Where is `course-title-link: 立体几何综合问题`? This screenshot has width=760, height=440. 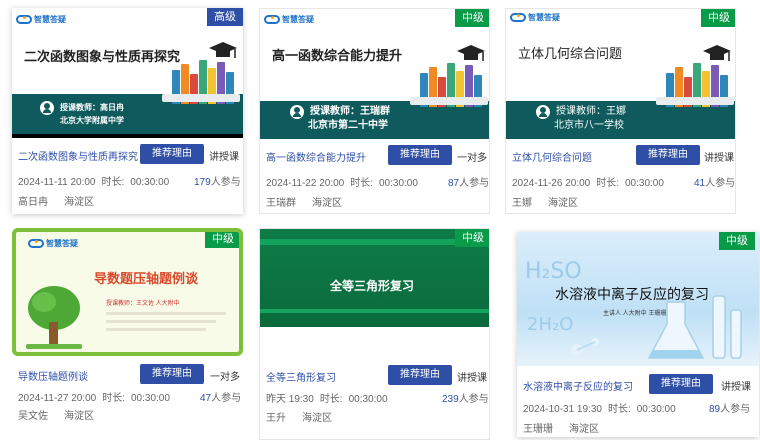 course-title-link: 立体几何综合问题 is located at coordinates (552, 156).